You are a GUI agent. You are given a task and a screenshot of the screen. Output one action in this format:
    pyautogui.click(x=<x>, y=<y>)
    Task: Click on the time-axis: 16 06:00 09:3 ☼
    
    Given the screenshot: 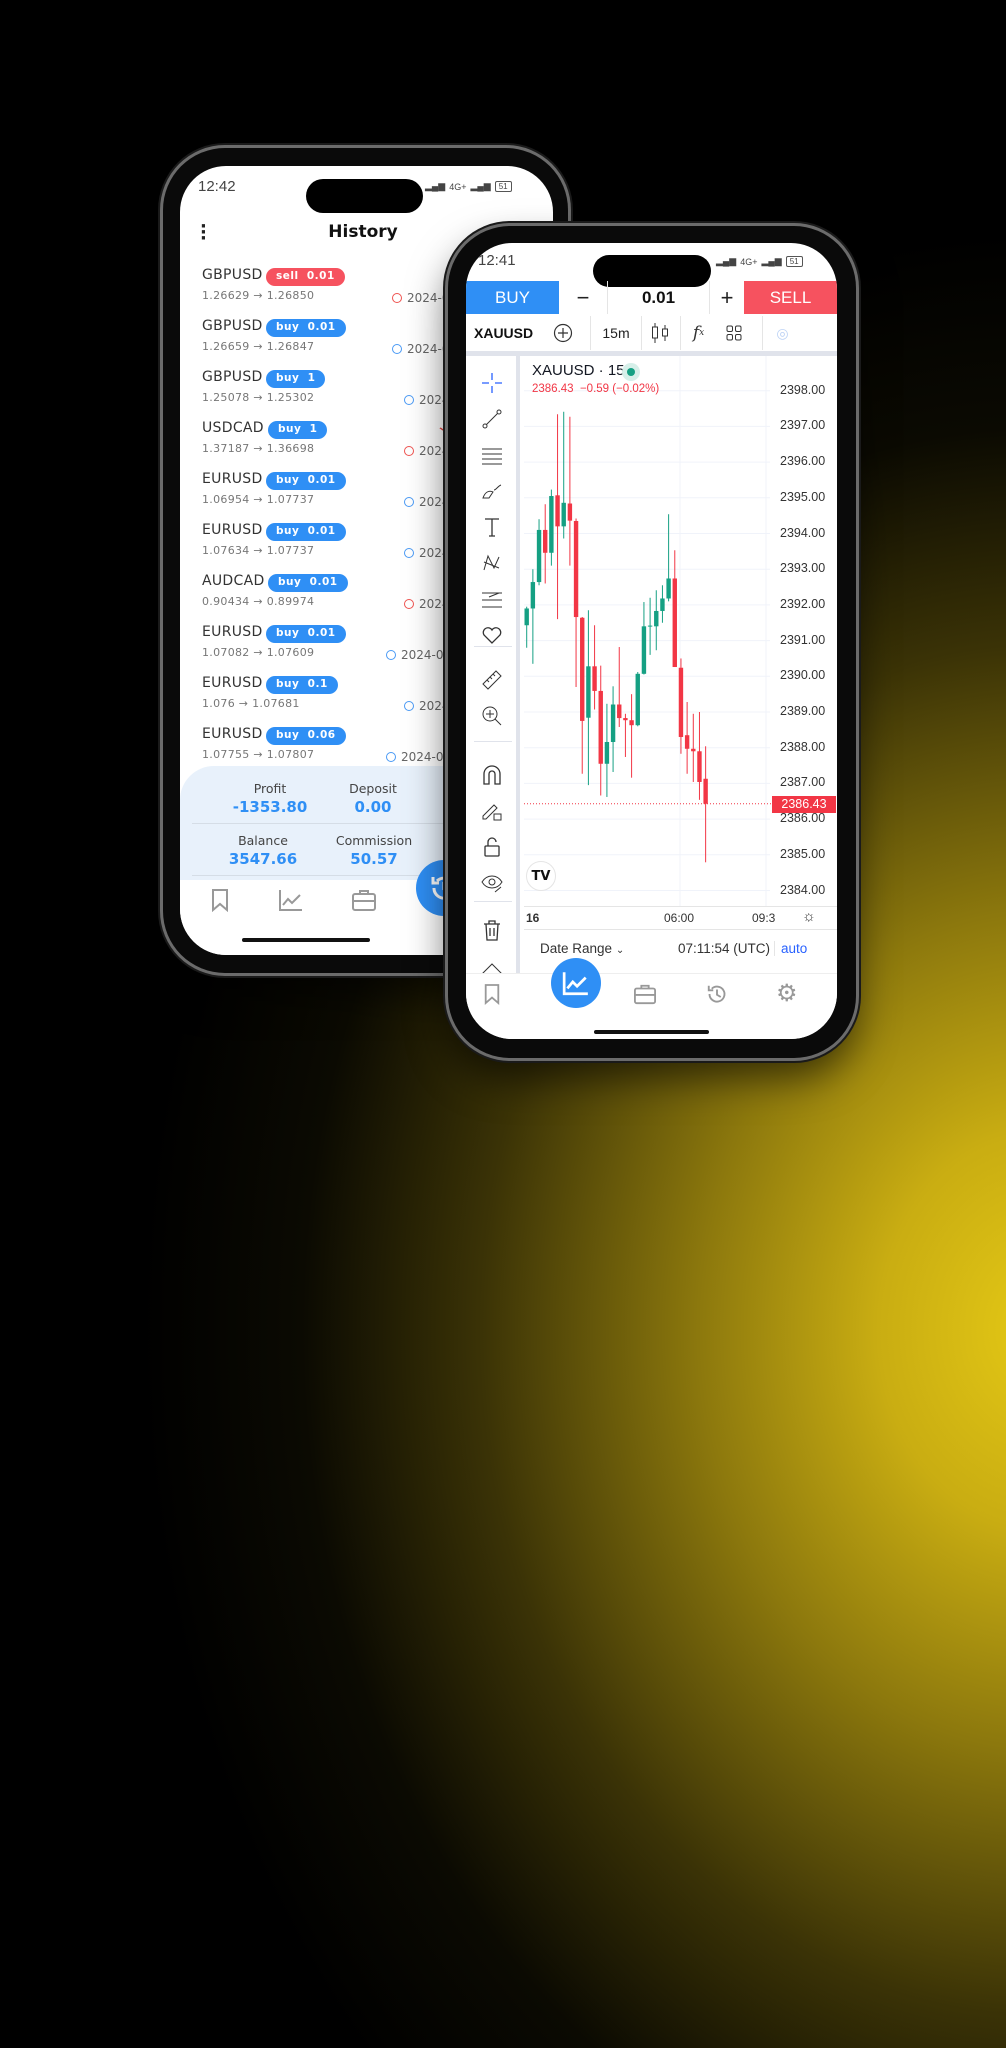 What is the action you would take?
    pyautogui.click(x=680, y=918)
    